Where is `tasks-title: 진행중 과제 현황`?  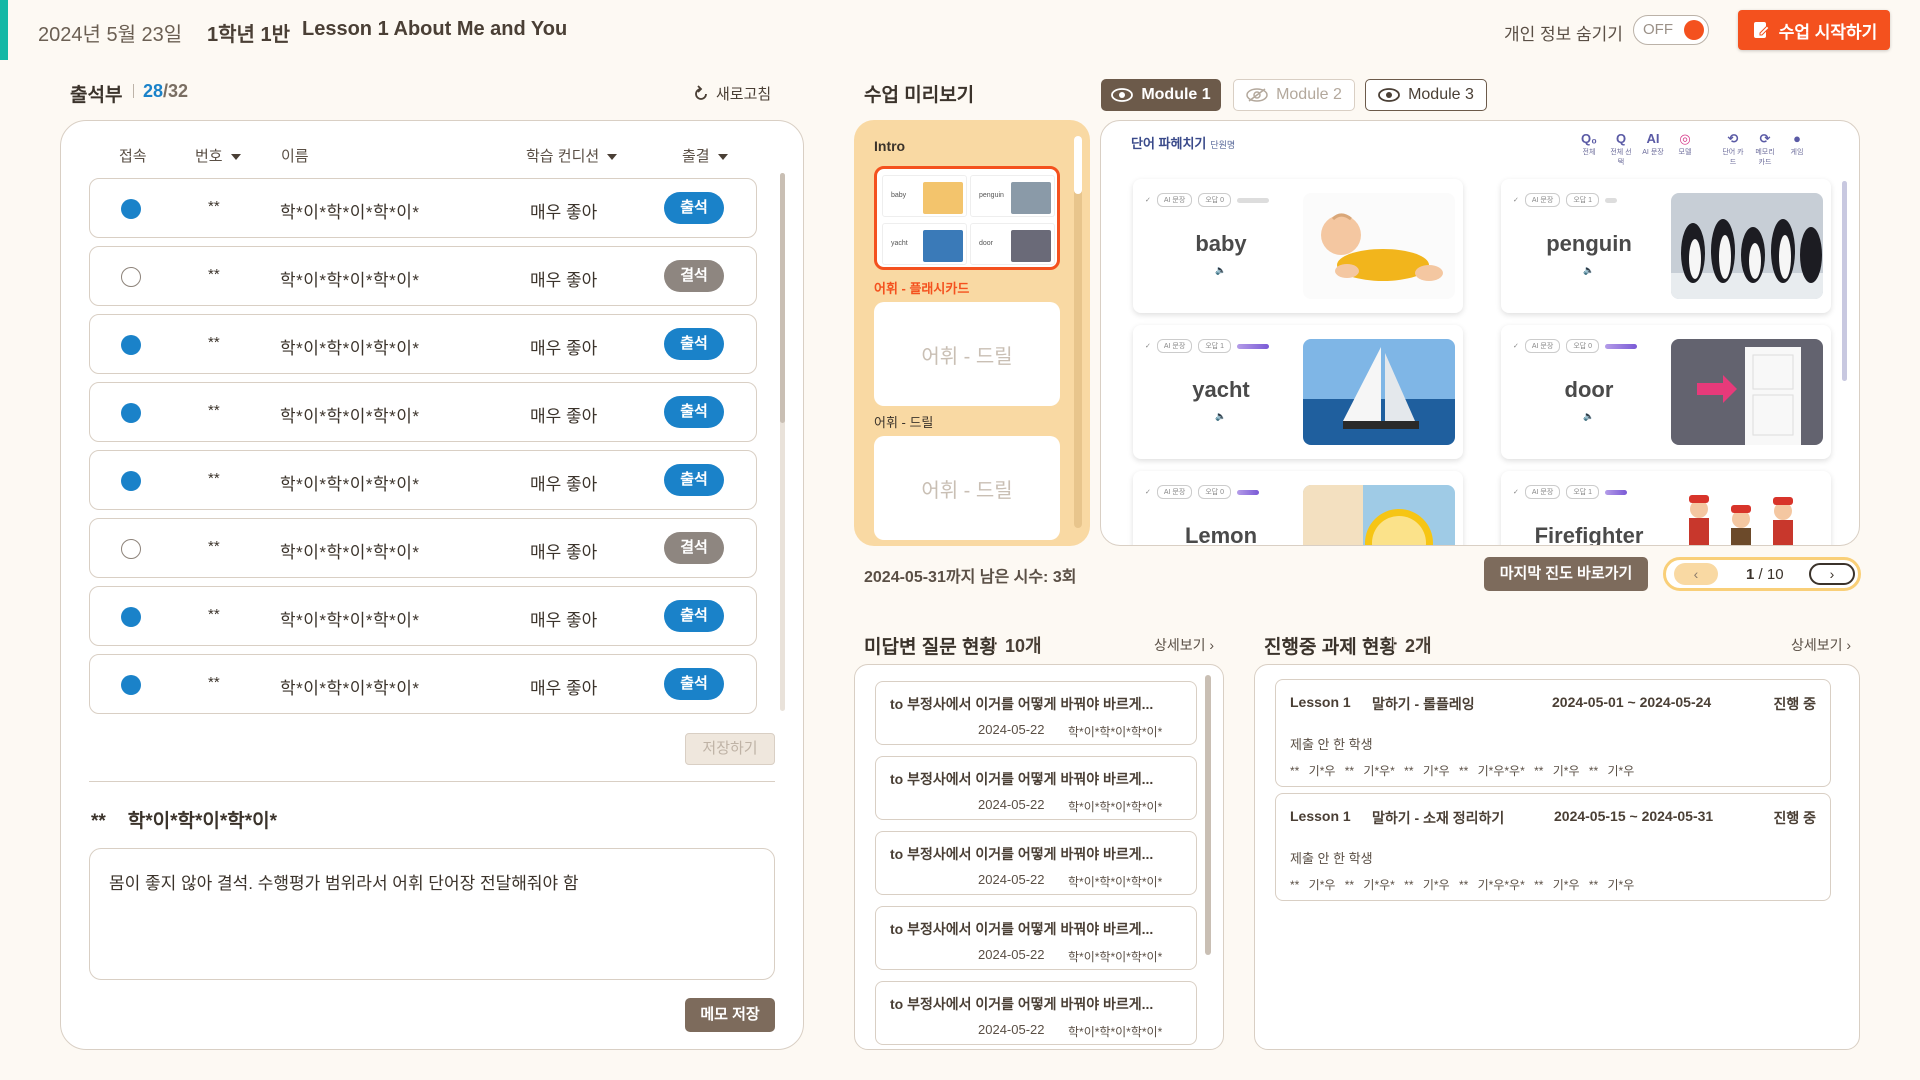
tasks-title: 진행중 과제 현황 is located at coordinates (1330, 647).